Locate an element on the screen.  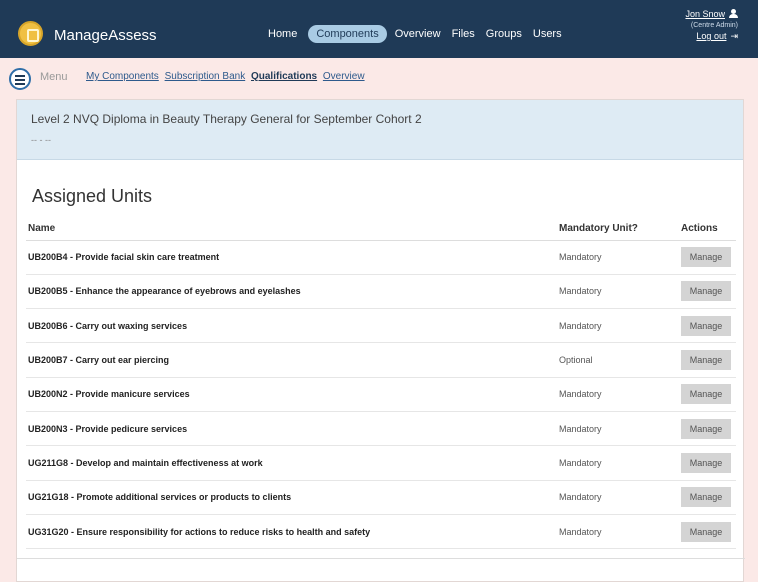
logout-icon: ⇥ is located at coordinates (734, 36).